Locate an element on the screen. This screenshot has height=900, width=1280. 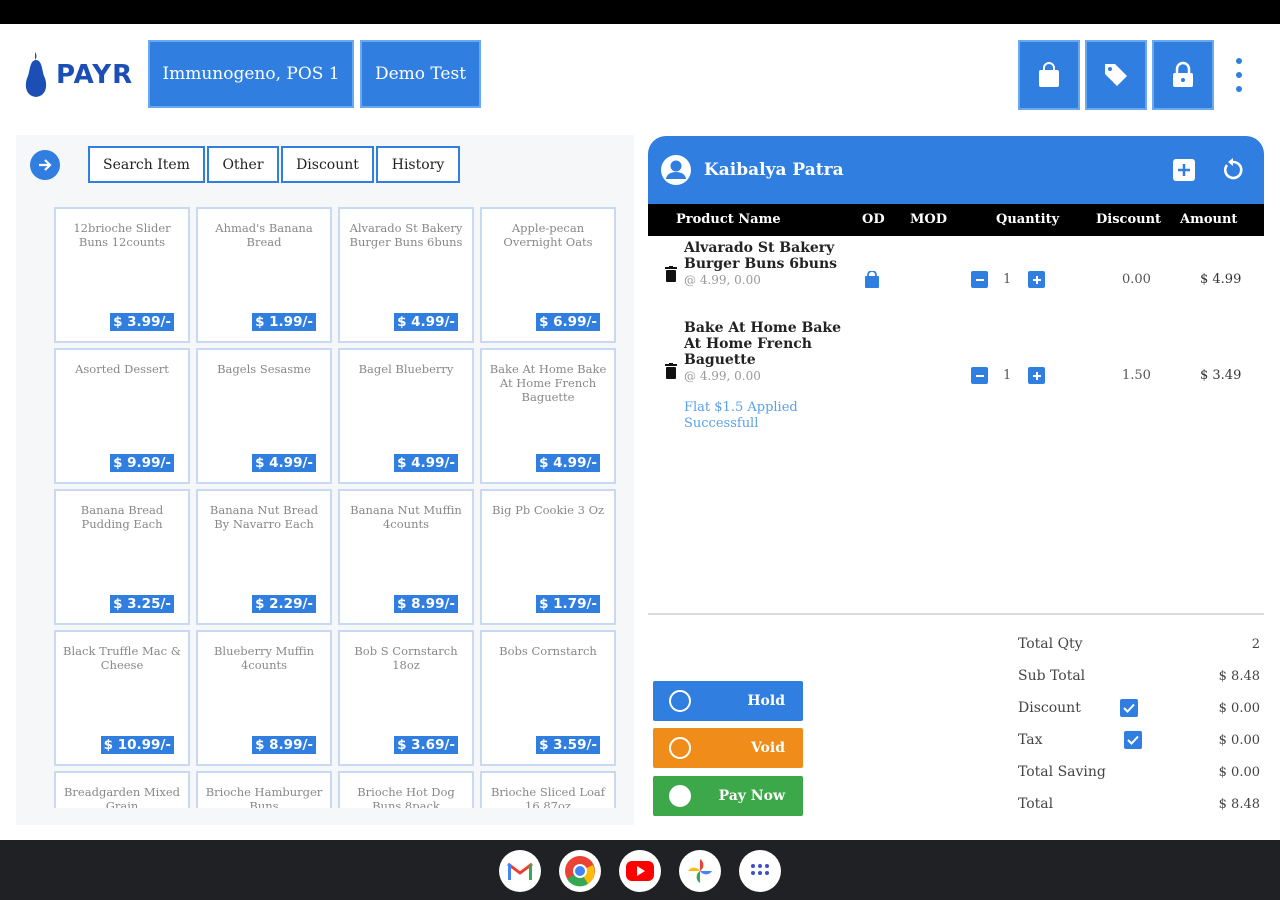
tab-search-item: Search Item is located at coordinates (146, 164).